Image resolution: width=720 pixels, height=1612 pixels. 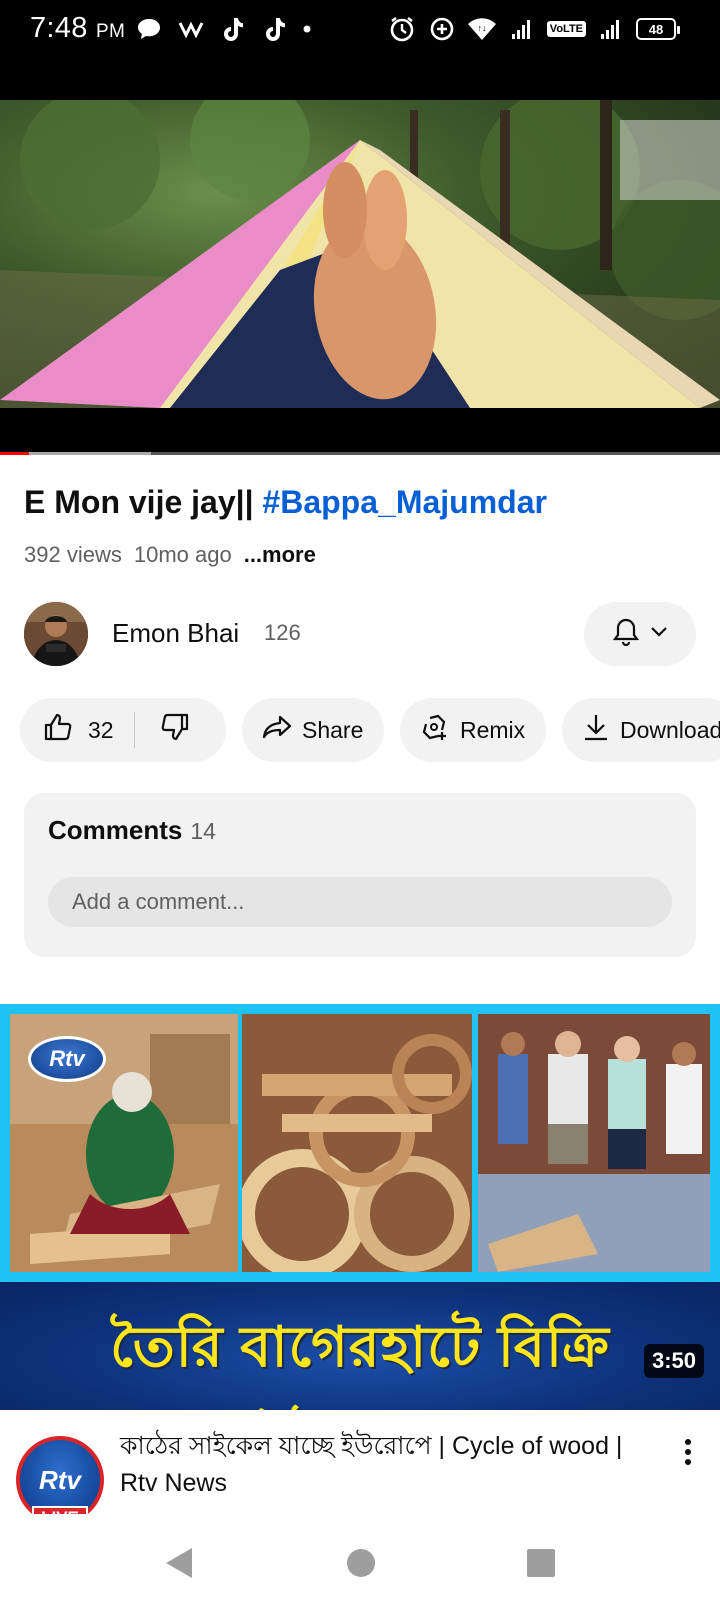 What do you see at coordinates (101, 729) in the screenshot?
I see `like-count: 32` at bounding box center [101, 729].